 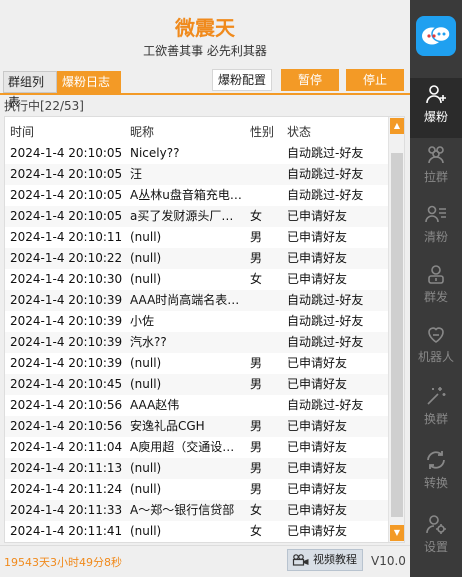 I want to click on tab-group-list: 群组列表, so click(x=30, y=90).